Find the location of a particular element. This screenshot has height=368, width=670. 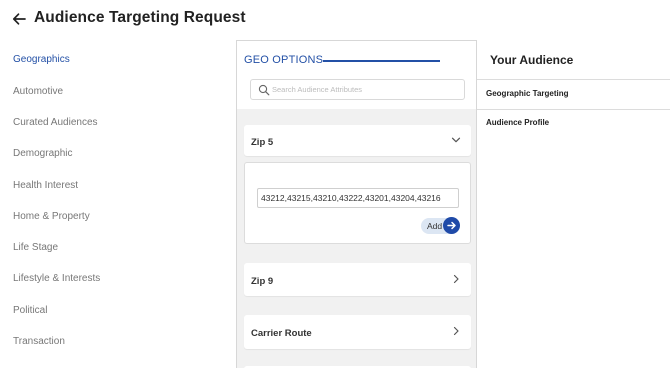

carrier-route-label: Carrier Route is located at coordinates (281, 333).